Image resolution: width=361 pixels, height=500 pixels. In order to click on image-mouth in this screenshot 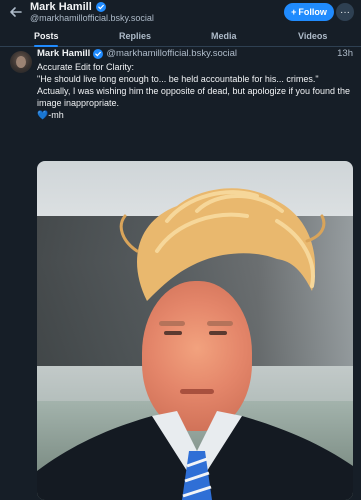, I will do `click(197, 391)`.